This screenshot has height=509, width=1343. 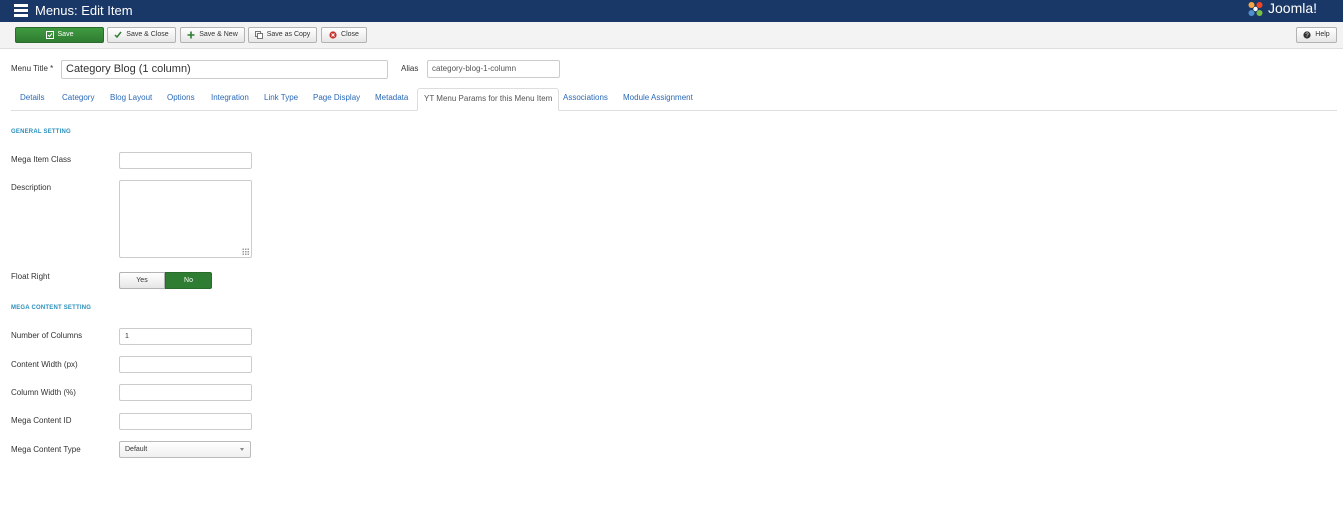 I want to click on tab-module-assignment: Module Assignment, so click(x=658, y=99).